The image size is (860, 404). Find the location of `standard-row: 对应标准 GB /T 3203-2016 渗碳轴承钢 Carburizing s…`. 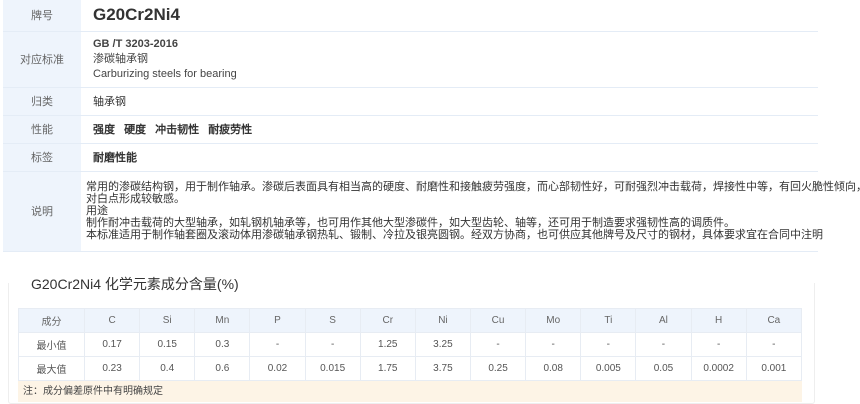

standard-row: 对应标准 GB /T 3203-2016 渗碳轴承钢 Carburizing s… is located at coordinates (410, 59).